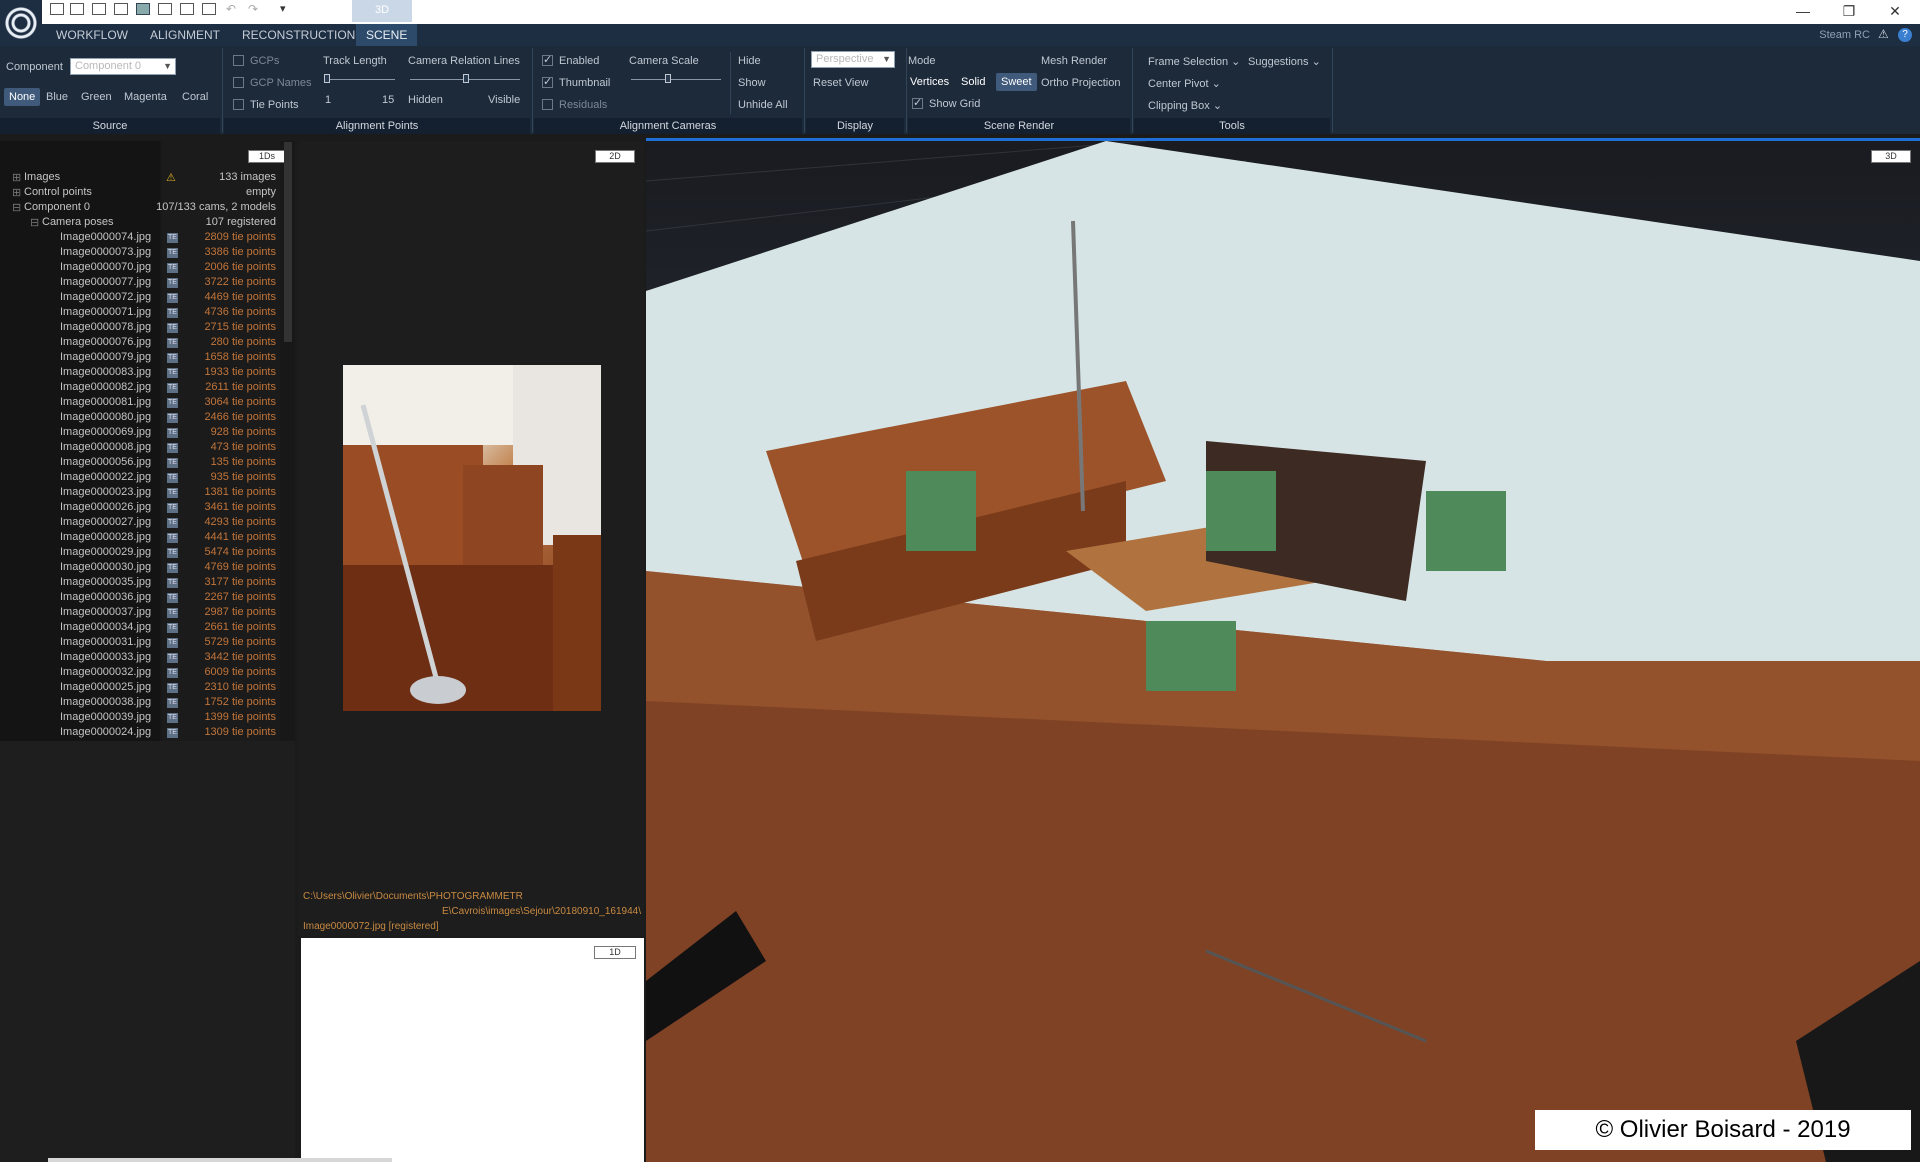 The height and width of the screenshot is (1162, 1920). I want to click on tree-item-camera-poses: Camera poses, so click(78, 222).